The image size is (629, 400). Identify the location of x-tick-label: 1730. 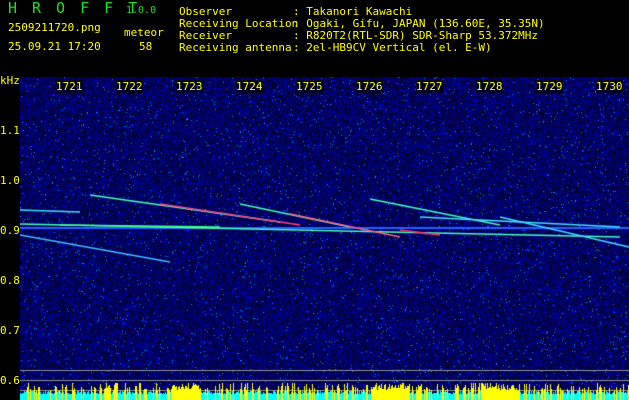
(609, 86).